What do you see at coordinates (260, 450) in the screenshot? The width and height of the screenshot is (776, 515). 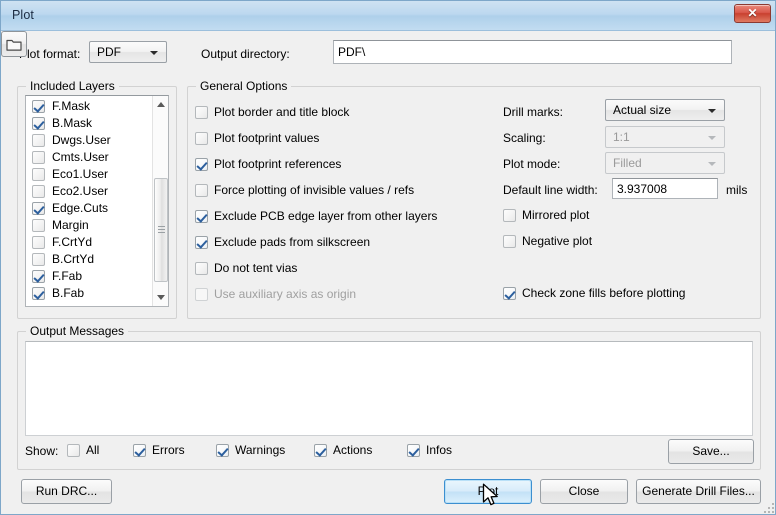 I see `output-filter-label: Warnings` at bounding box center [260, 450].